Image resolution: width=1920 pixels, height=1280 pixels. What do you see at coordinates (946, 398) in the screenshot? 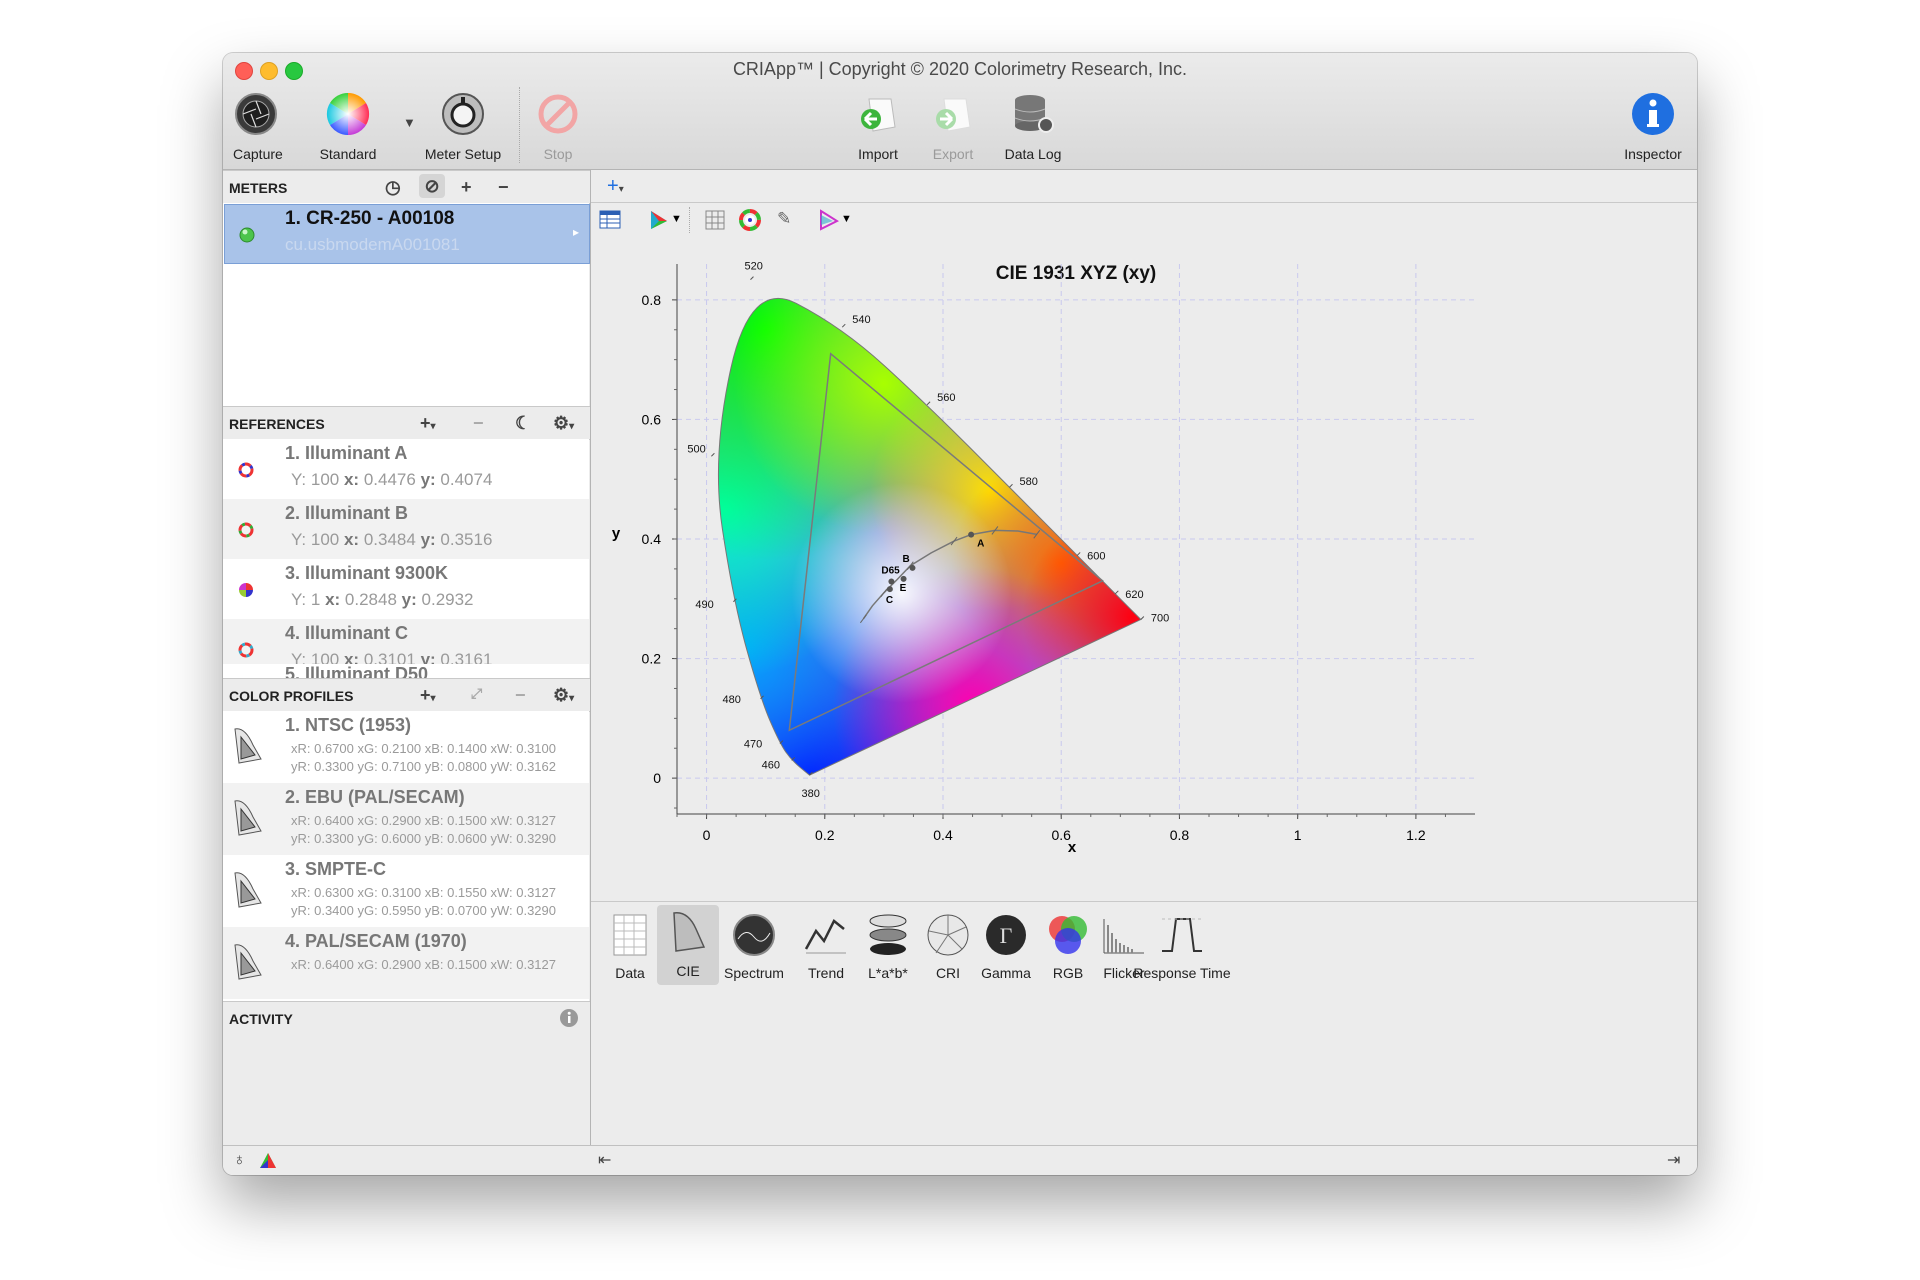
I see `wavelength-label: 560` at bounding box center [946, 398].